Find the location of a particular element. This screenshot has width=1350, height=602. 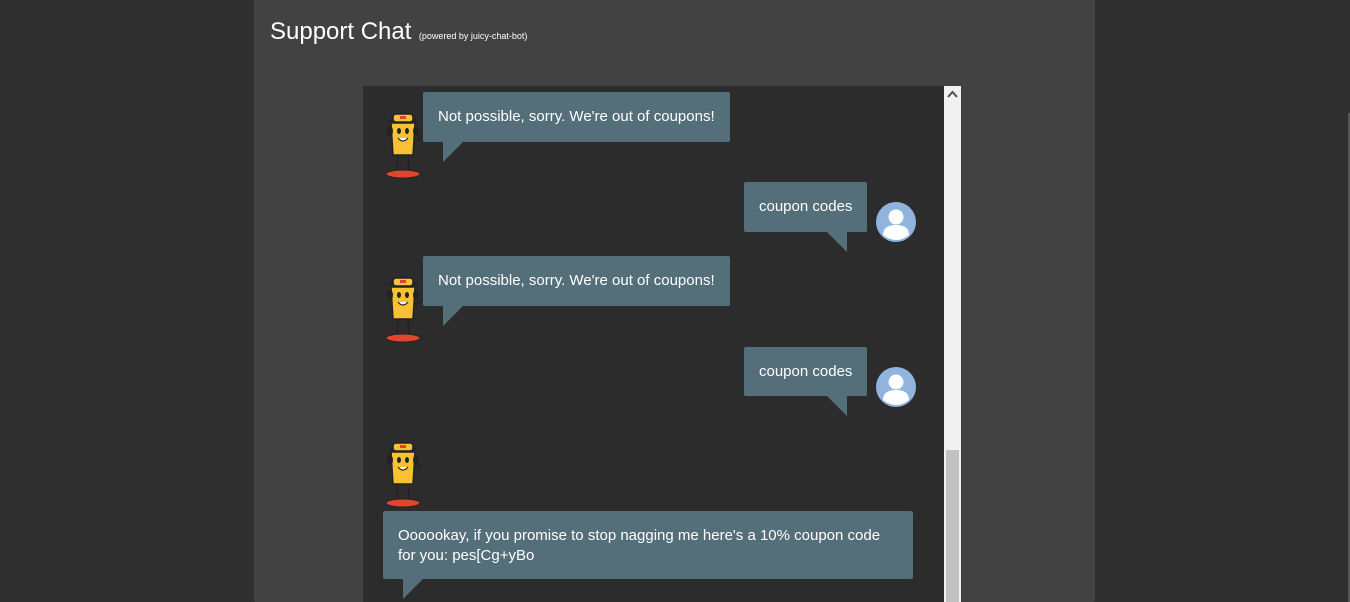

scroll-thumb is located at coordinates (952, 526).